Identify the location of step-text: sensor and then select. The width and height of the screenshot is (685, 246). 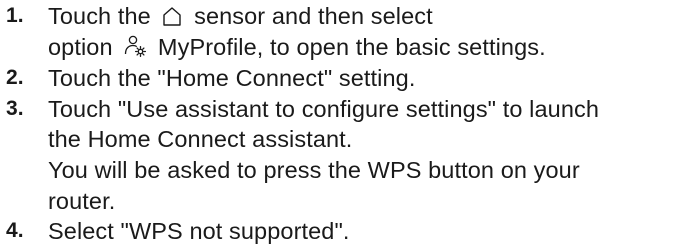
(313, 16).